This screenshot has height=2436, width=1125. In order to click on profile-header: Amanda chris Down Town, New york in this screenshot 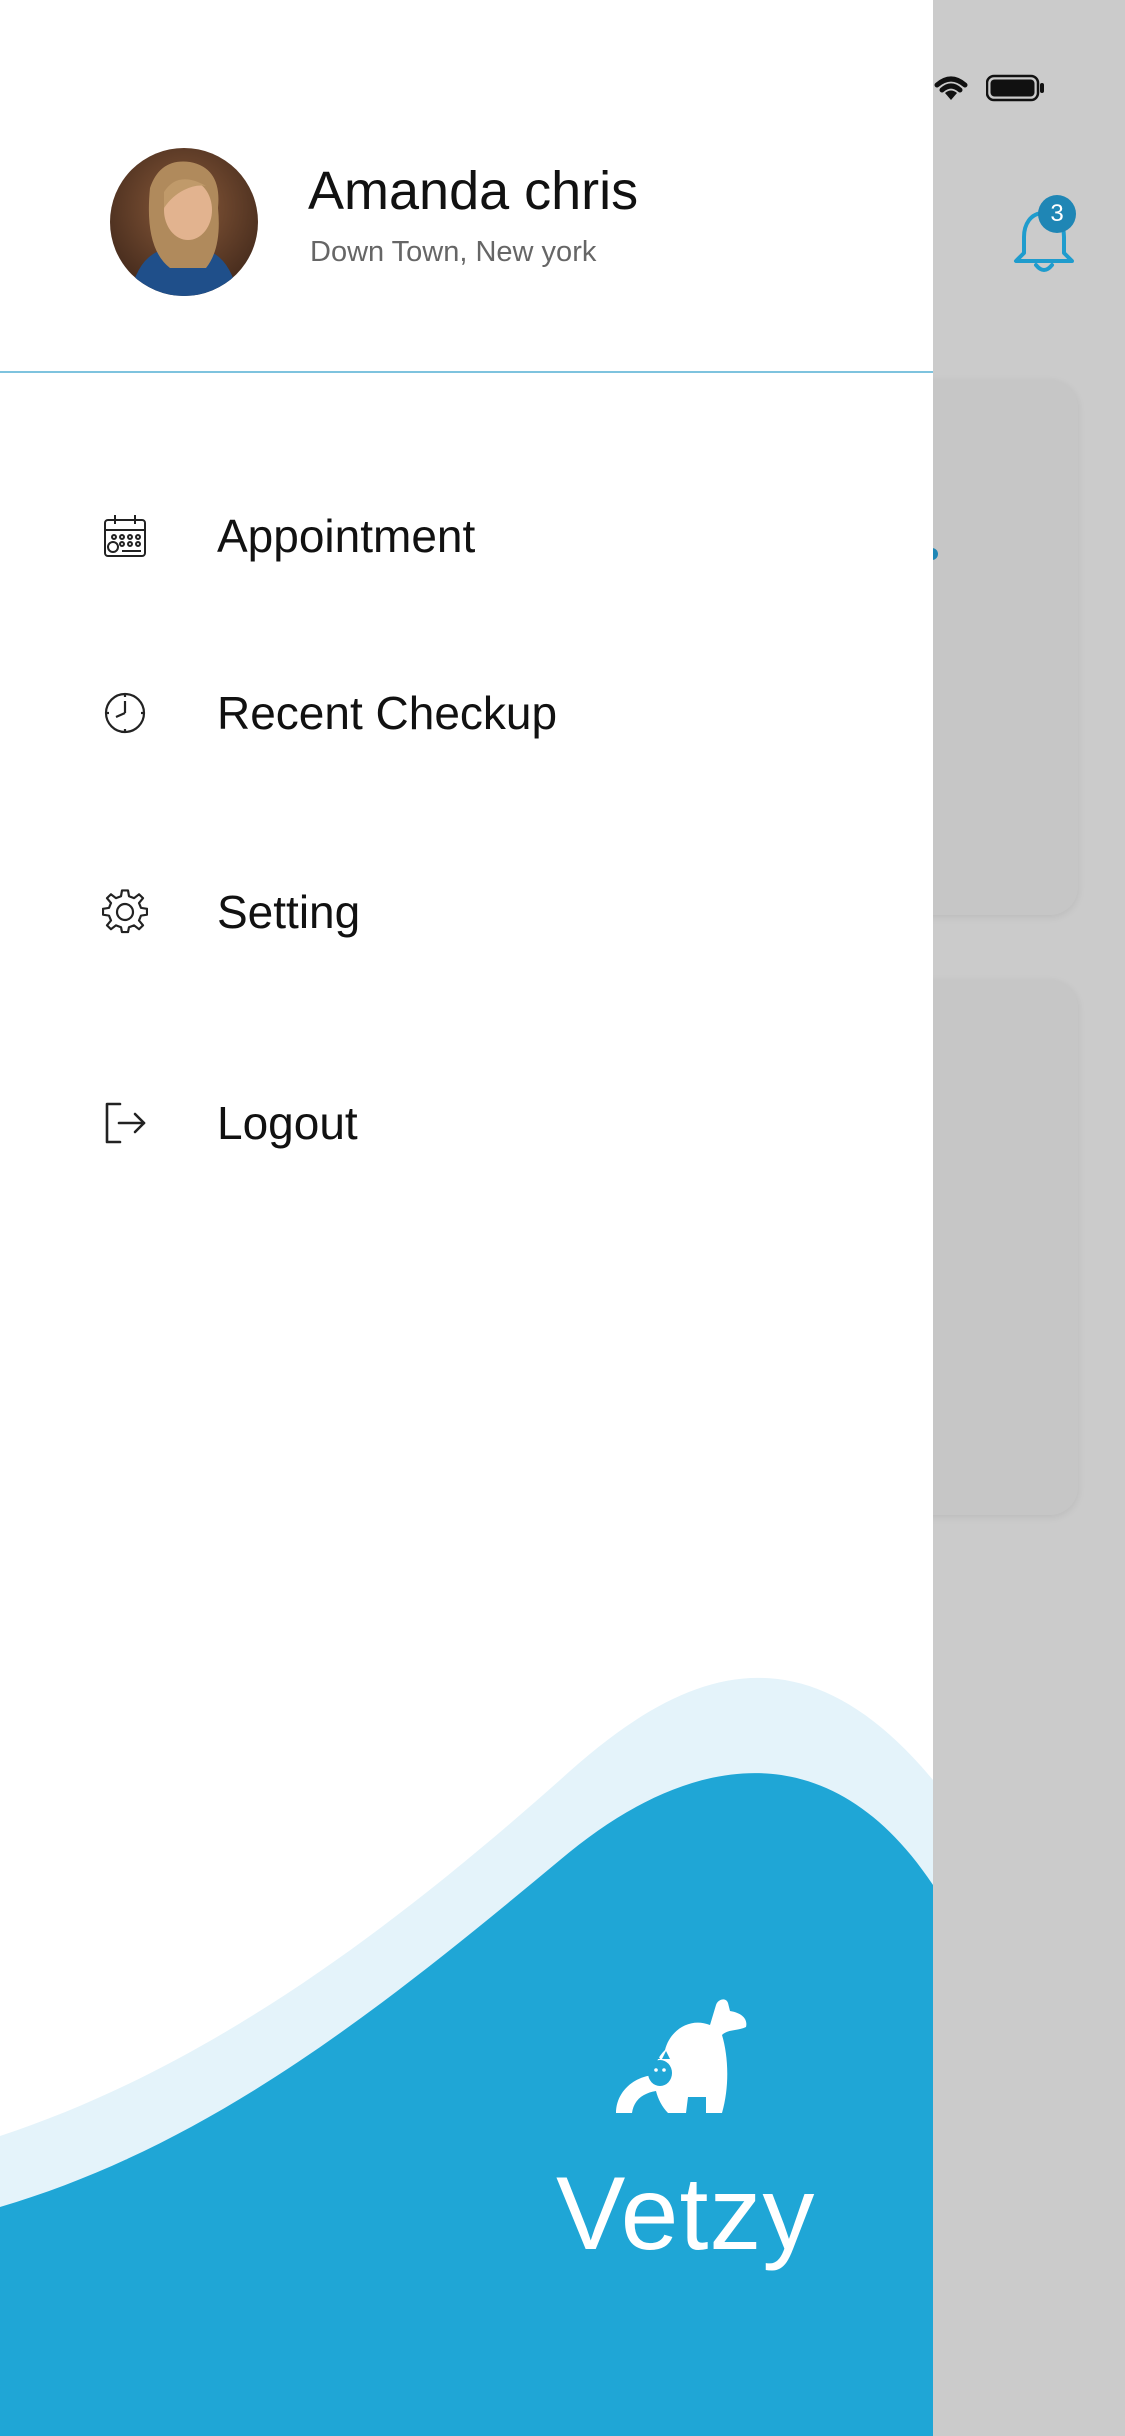, I will do `click(466, 186)`.